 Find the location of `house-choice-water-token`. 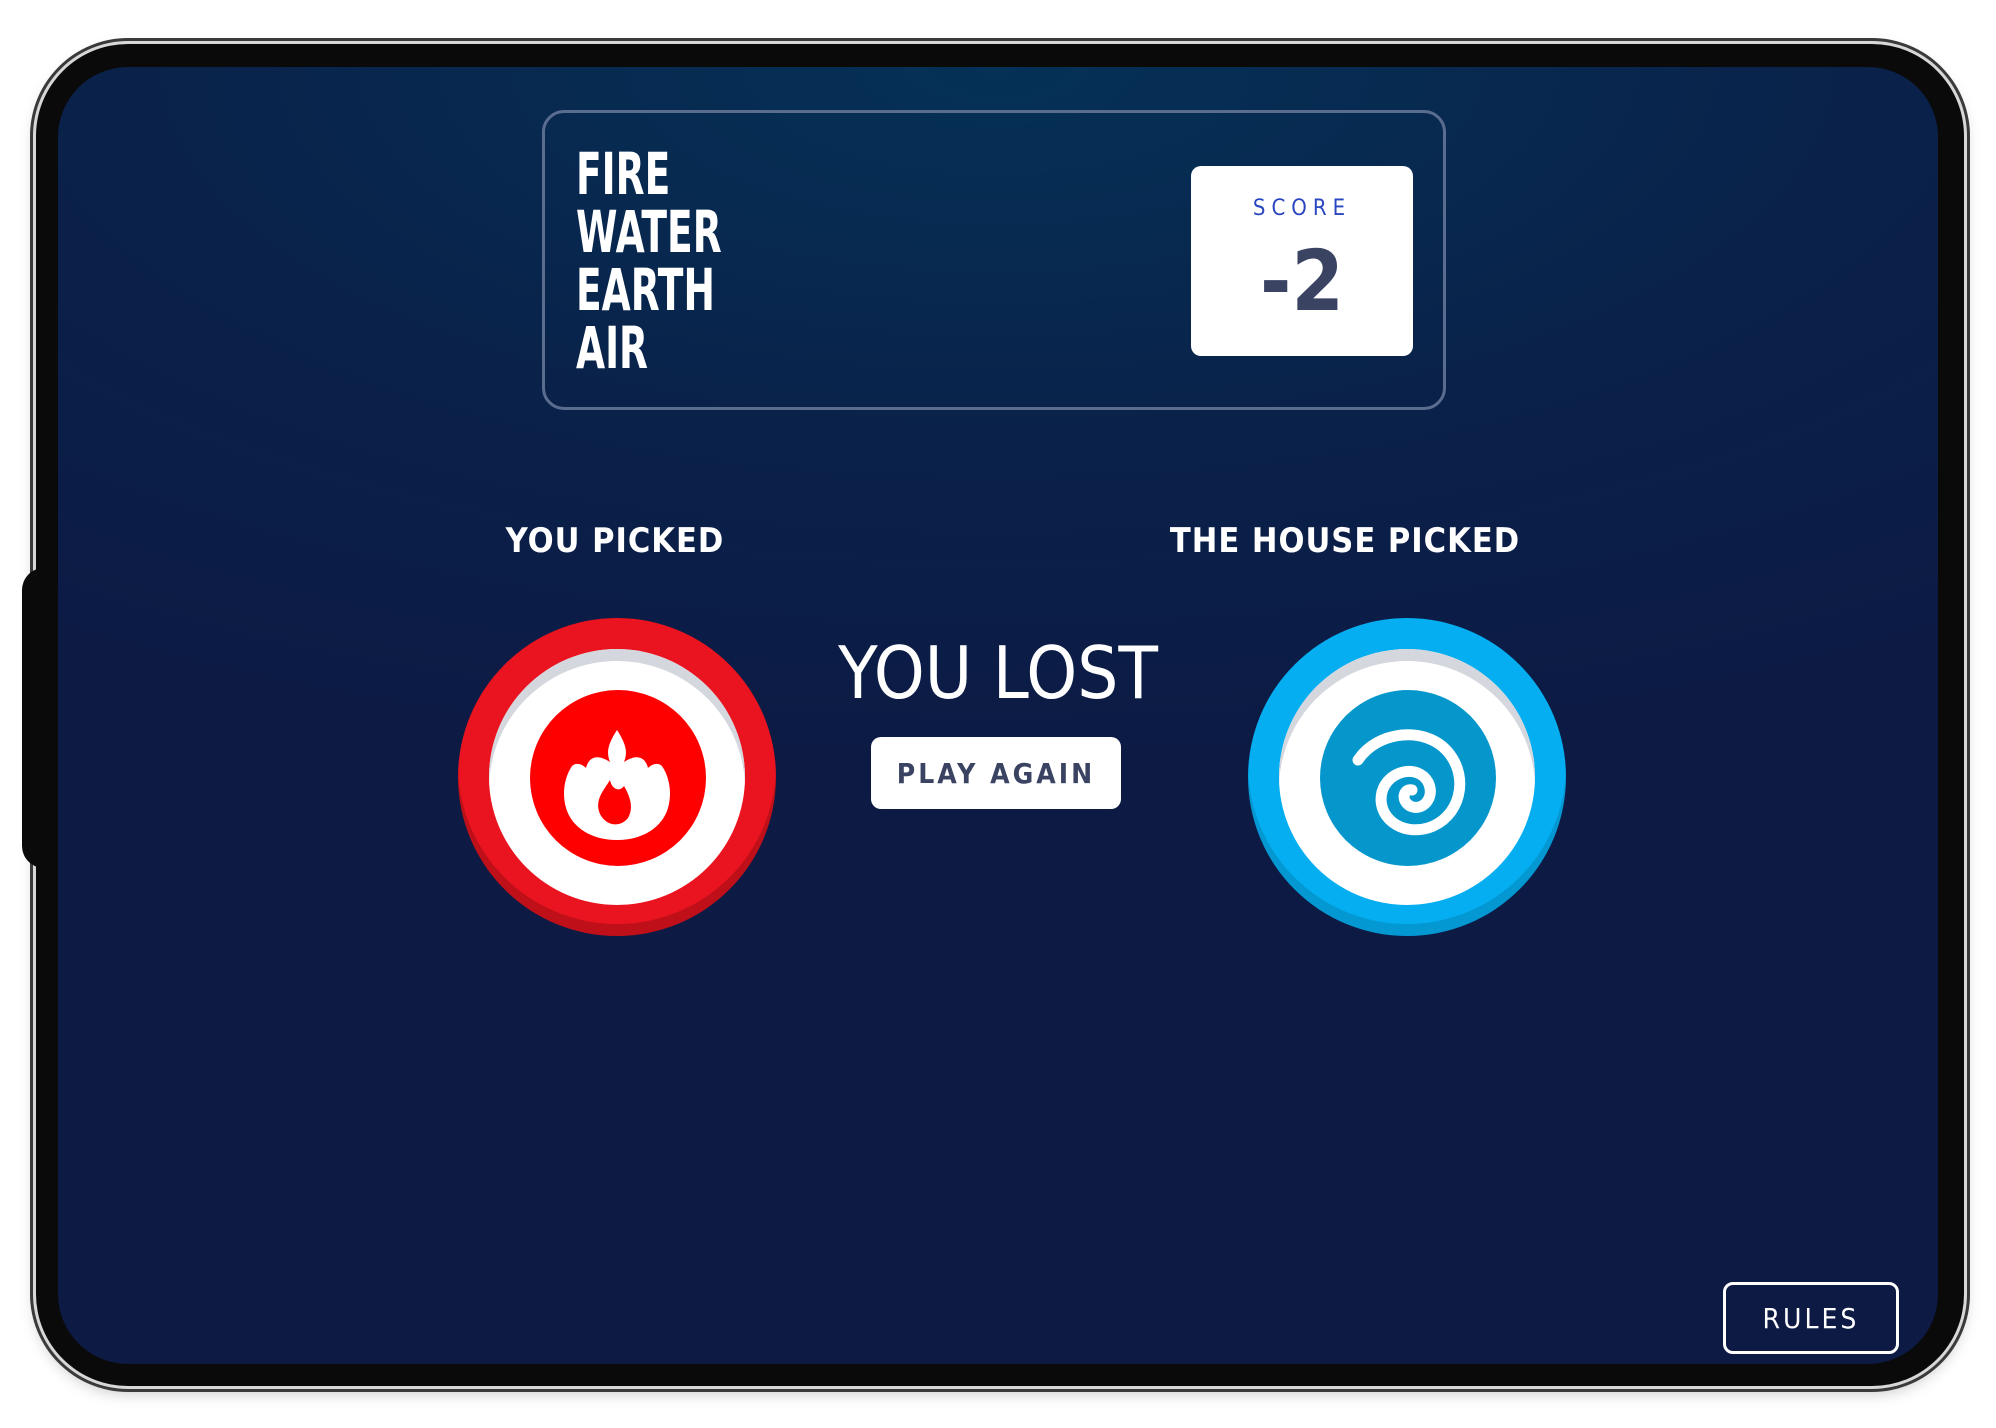

house-choice-water-token is located at coordinates (1407, 777).